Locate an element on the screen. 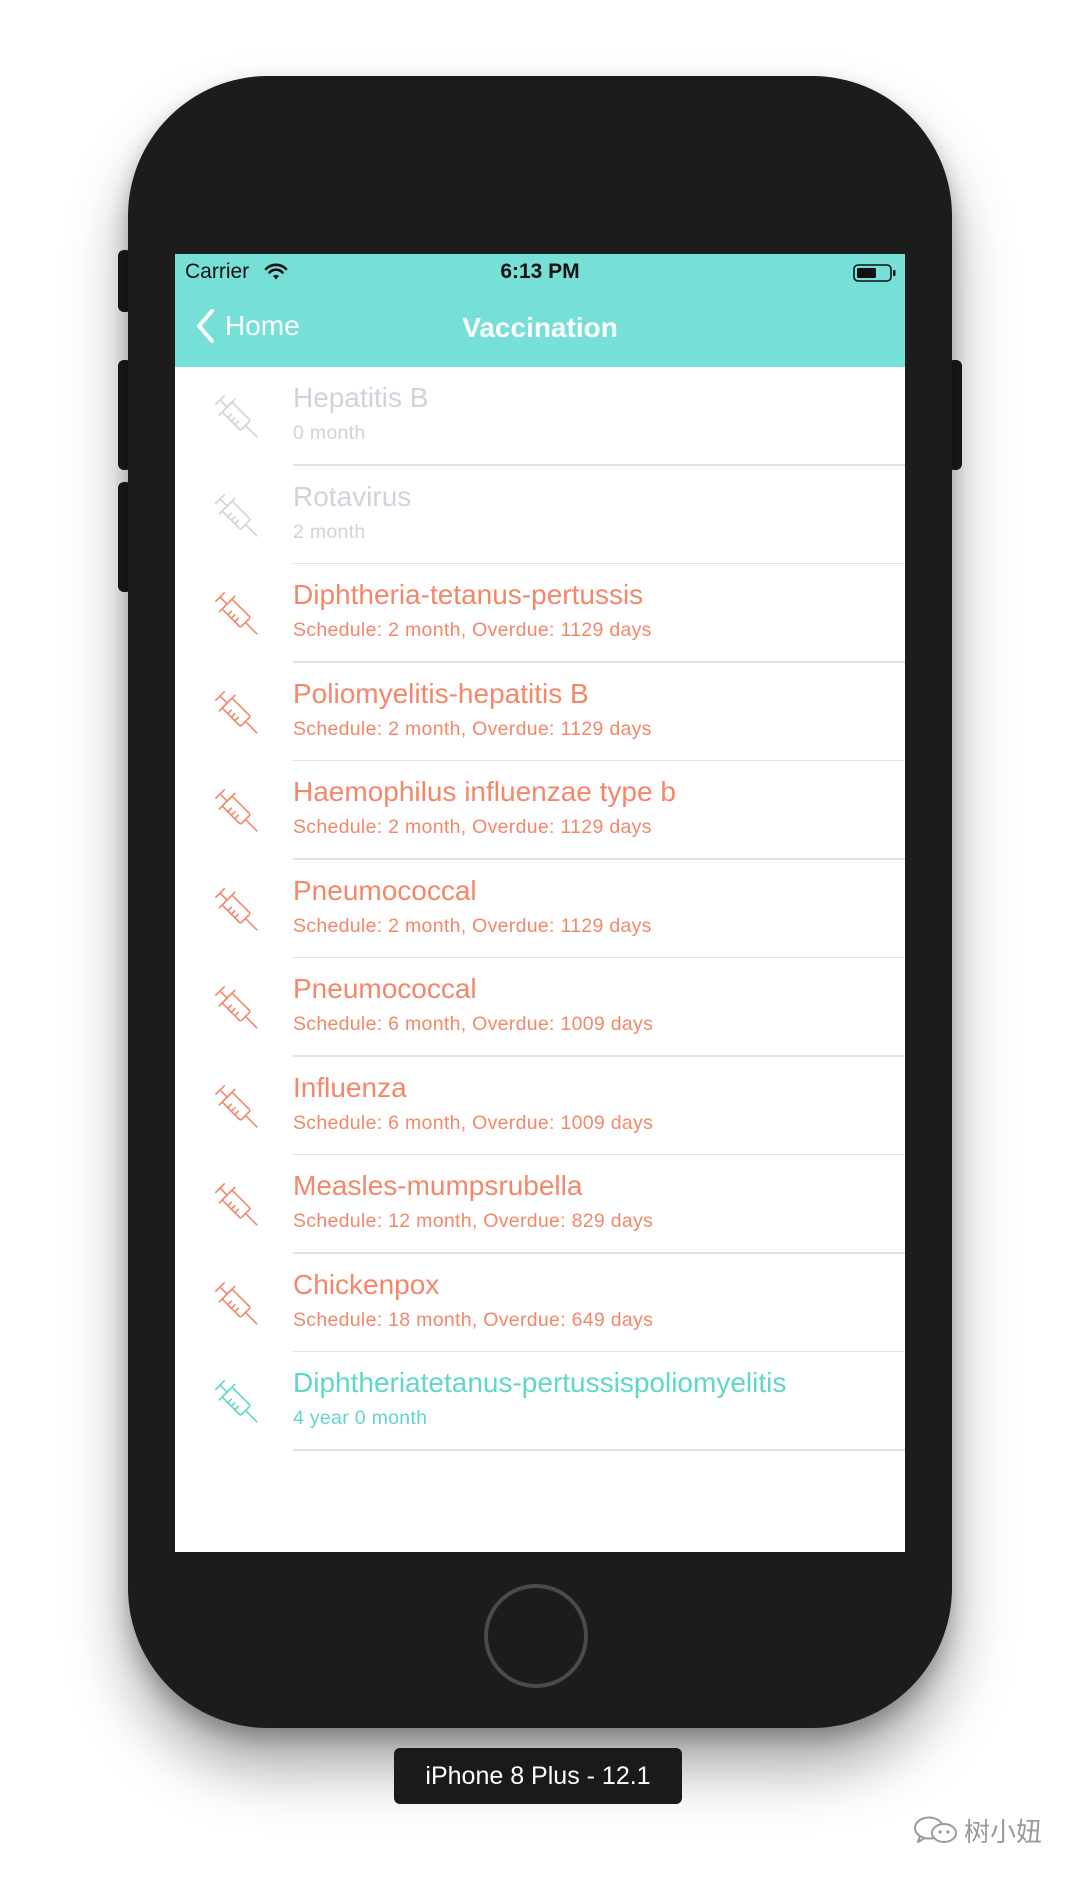  navigation-bar: Home Vaccination is located at coordinates (540, 328).